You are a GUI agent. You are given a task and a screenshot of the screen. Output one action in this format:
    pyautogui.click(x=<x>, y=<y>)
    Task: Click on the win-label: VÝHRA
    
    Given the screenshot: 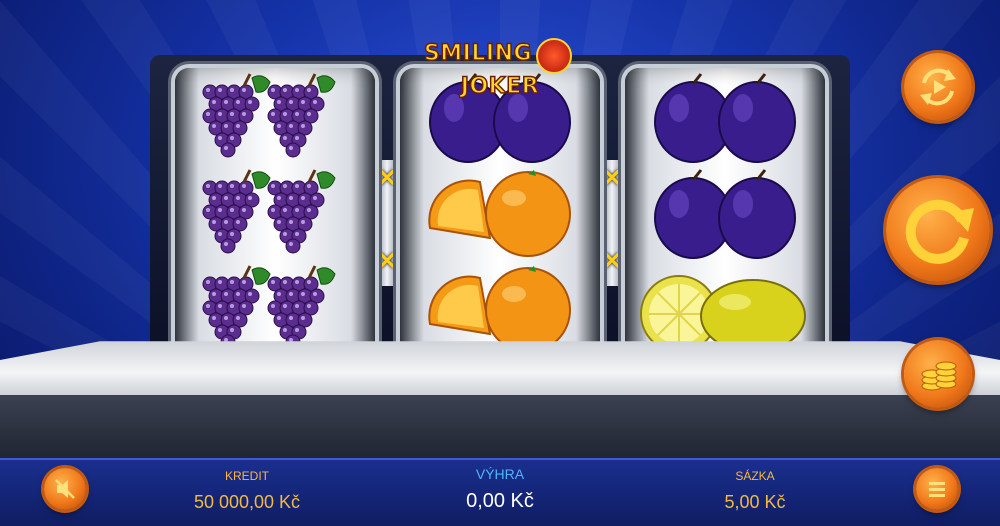 What is the action you would take?
    pyautogui.click(x=500, y=474)
    